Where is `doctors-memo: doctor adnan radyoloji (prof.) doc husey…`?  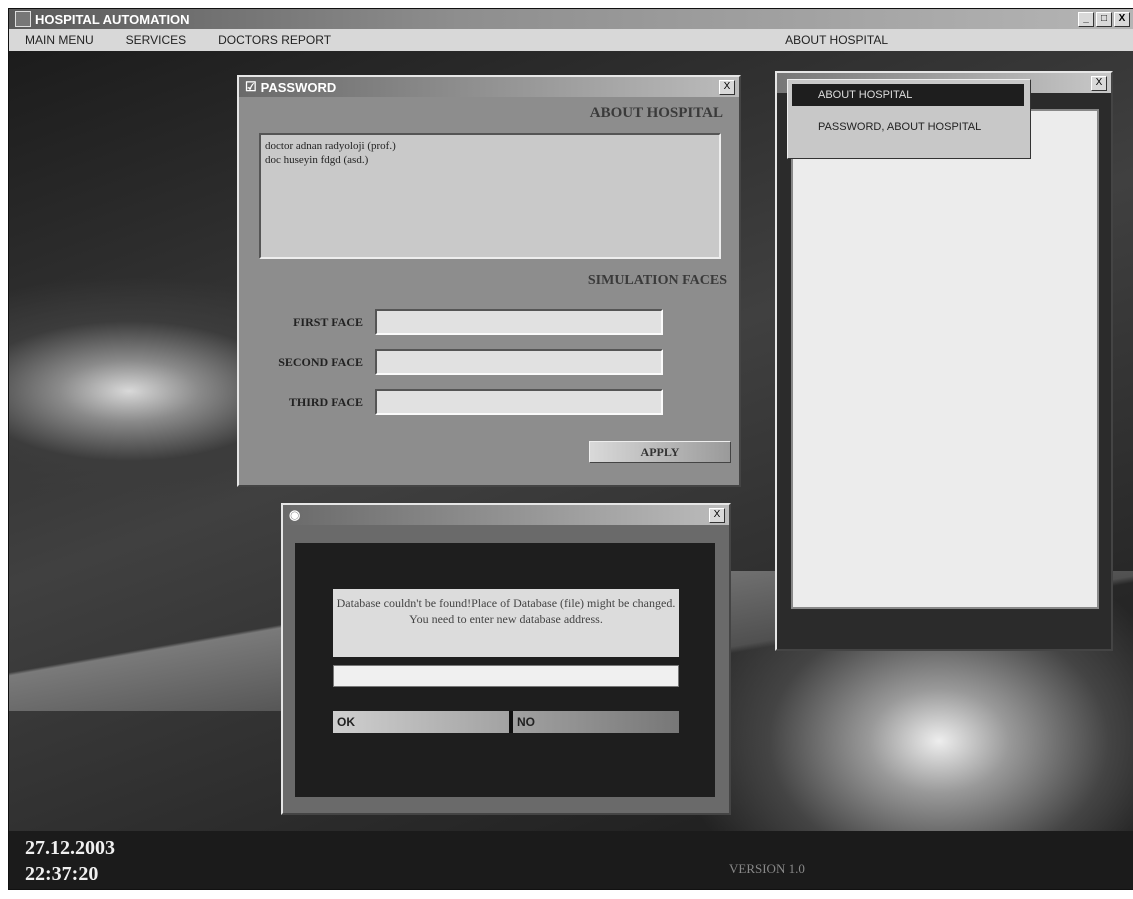 doctors-memo: doctor adnan radyoloji (prof.) doc husey… is located at coordinates (490, 196).